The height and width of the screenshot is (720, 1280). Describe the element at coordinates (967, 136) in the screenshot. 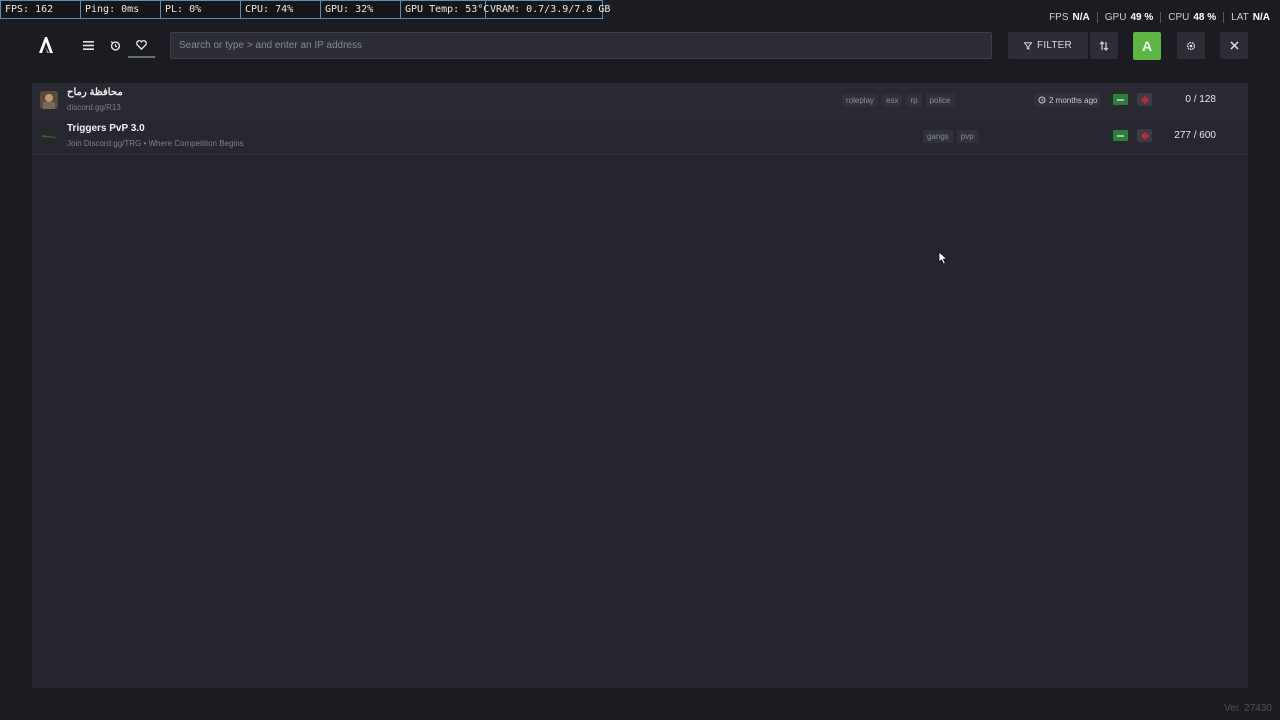

I see `server-tag: pvp` at that location.